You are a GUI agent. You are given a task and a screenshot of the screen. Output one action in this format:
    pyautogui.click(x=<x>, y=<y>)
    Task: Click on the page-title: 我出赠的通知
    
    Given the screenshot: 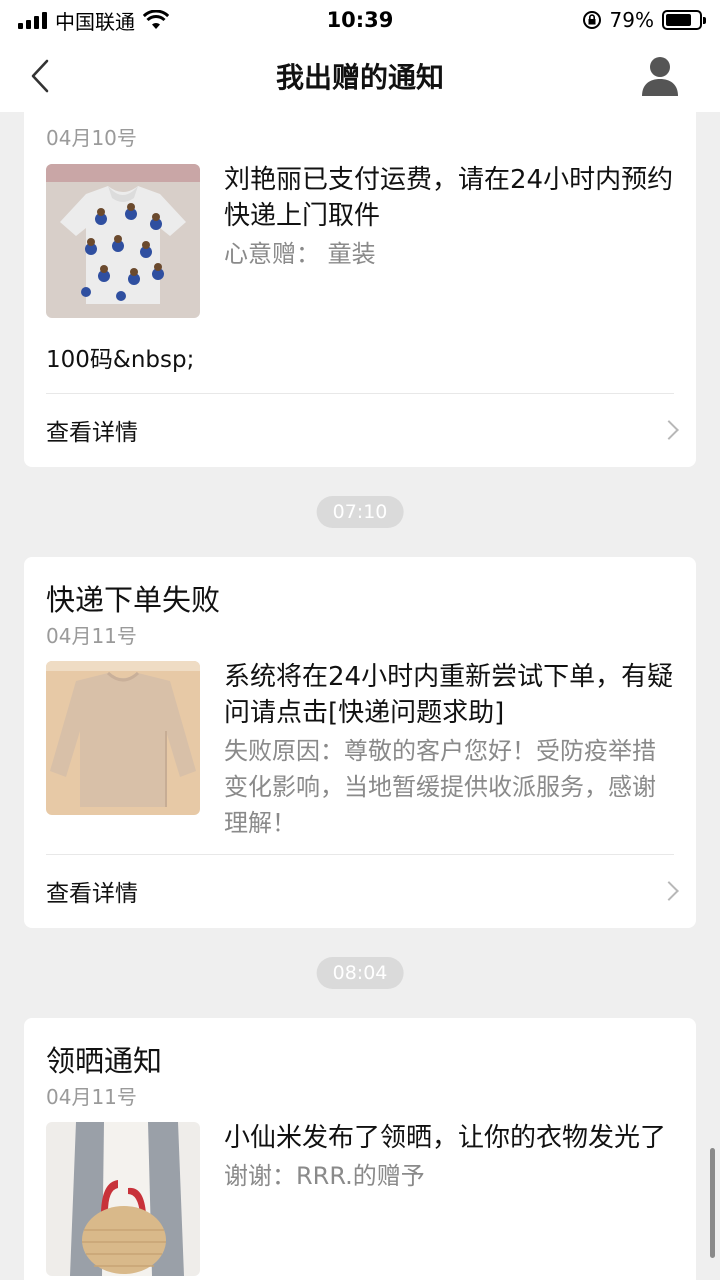 What is the action you would take?
    pyautogui.click(x=359, y=77)
    